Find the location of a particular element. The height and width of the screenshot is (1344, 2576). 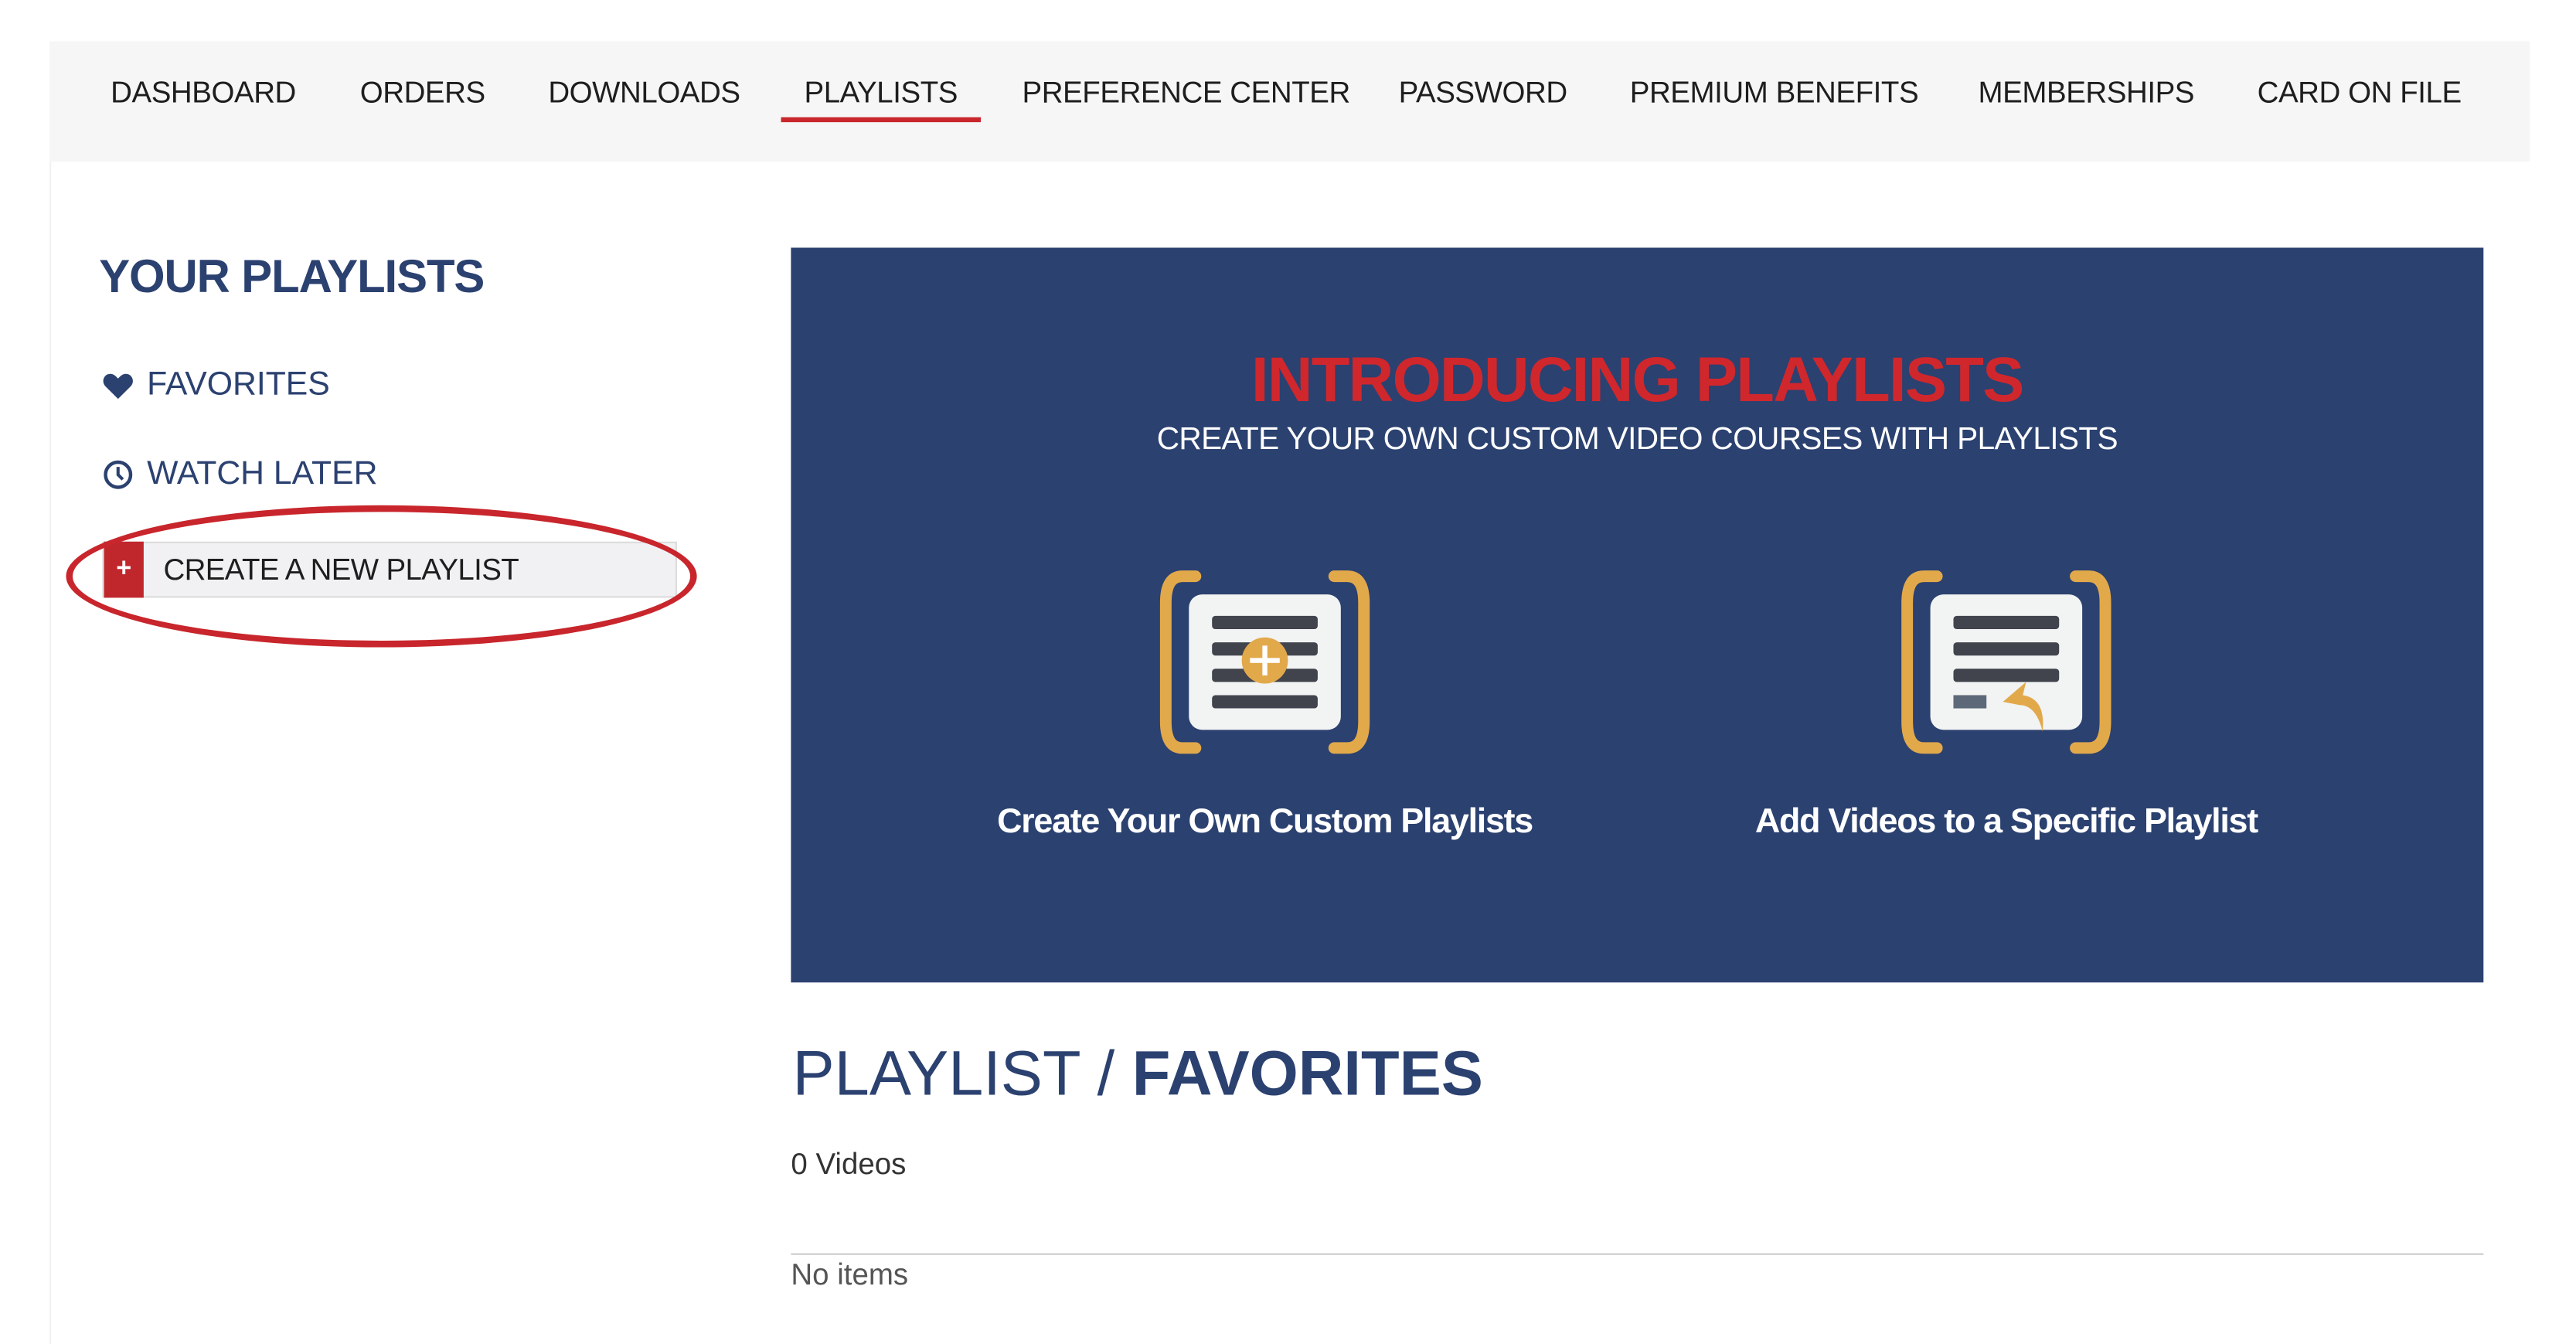

sidebar-item-label: FAVORITES is located at coordinates (238, 384).